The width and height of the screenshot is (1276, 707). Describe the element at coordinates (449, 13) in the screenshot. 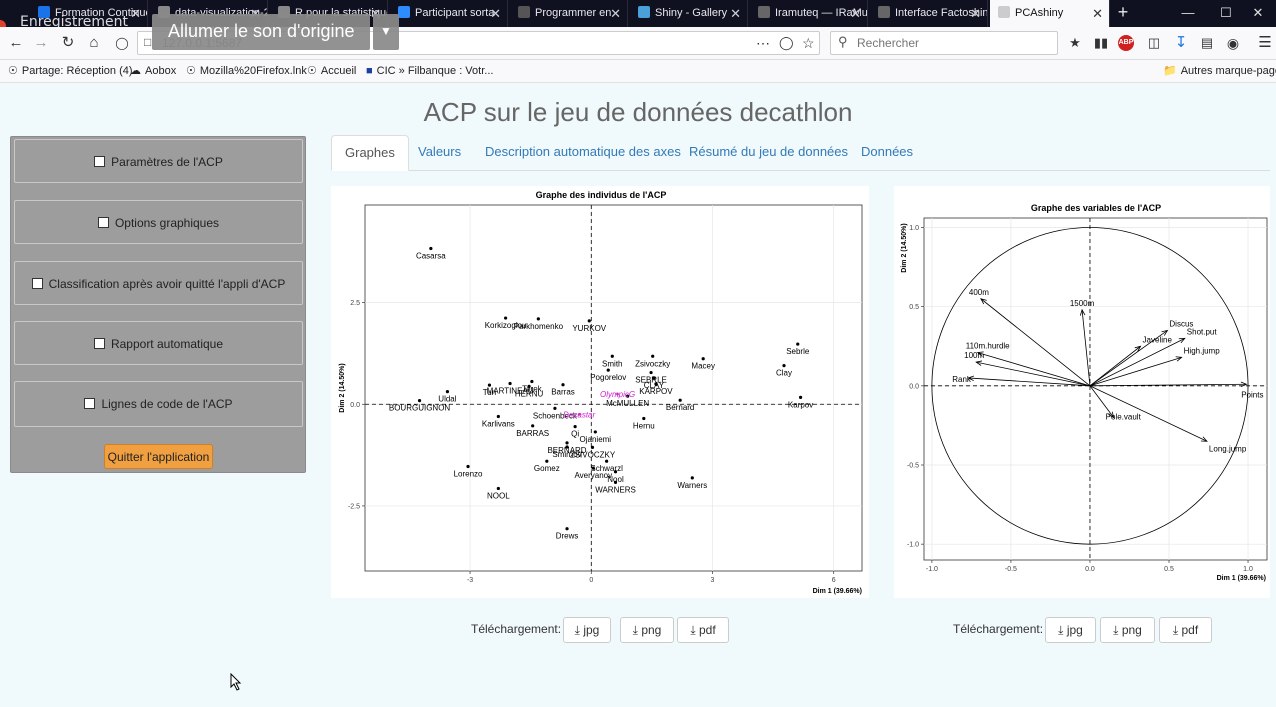

I see `browser-tab: Participant sorta ✕` at that location.